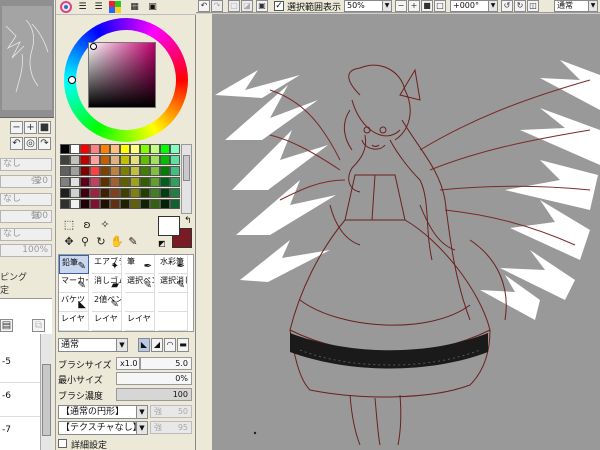  What do you see at coordinates (74, 302) in the screenshot?
I see `brush-slot: バケツ ◣` at bounding box center [74, 302].